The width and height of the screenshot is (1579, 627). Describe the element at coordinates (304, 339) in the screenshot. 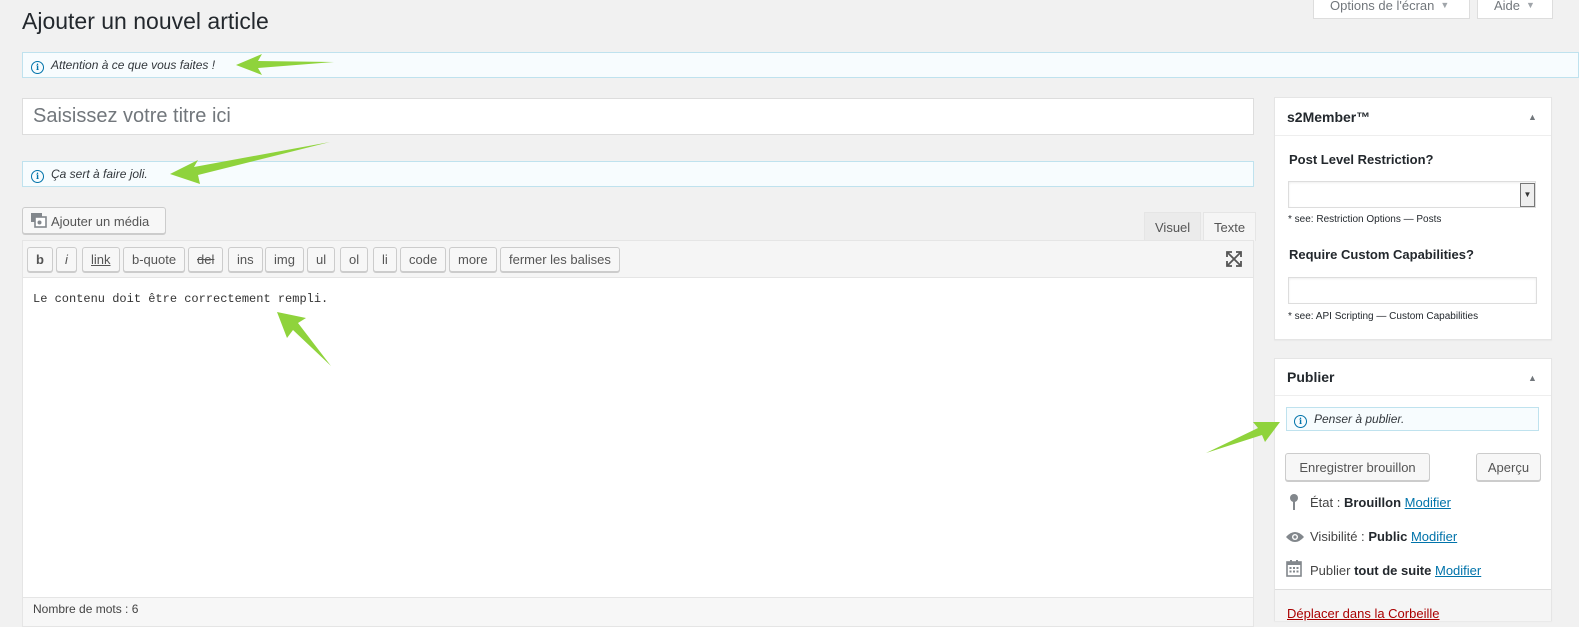

I see `arrow-content` at that location.